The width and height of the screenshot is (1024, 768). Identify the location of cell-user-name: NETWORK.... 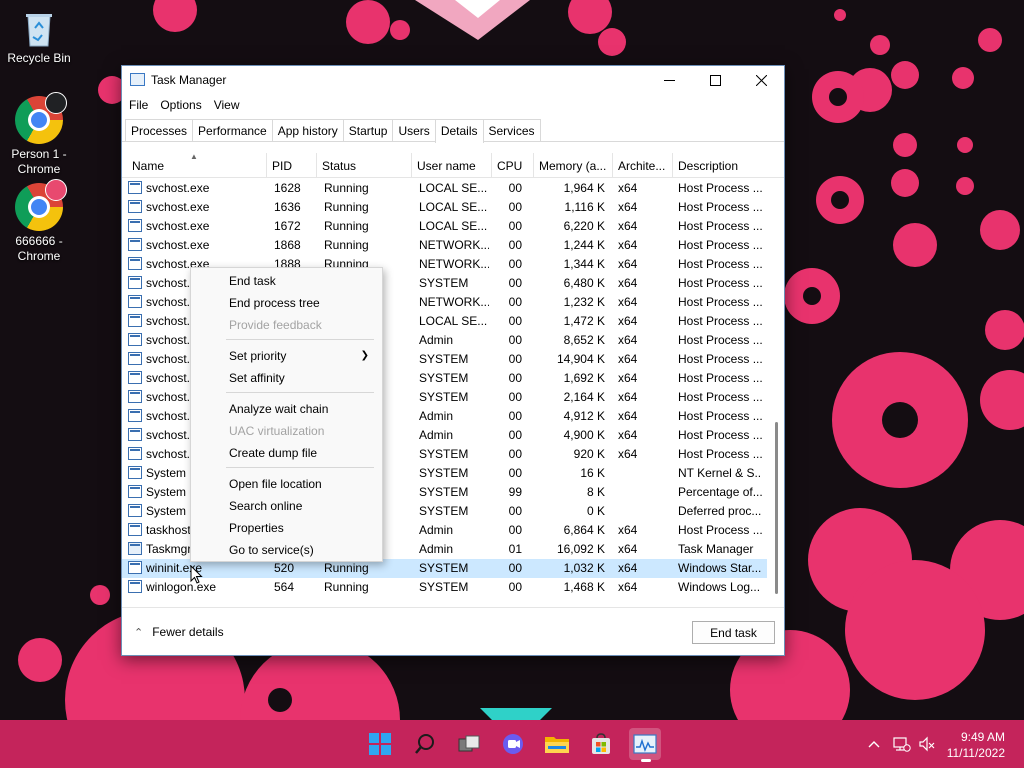
(454, 245).